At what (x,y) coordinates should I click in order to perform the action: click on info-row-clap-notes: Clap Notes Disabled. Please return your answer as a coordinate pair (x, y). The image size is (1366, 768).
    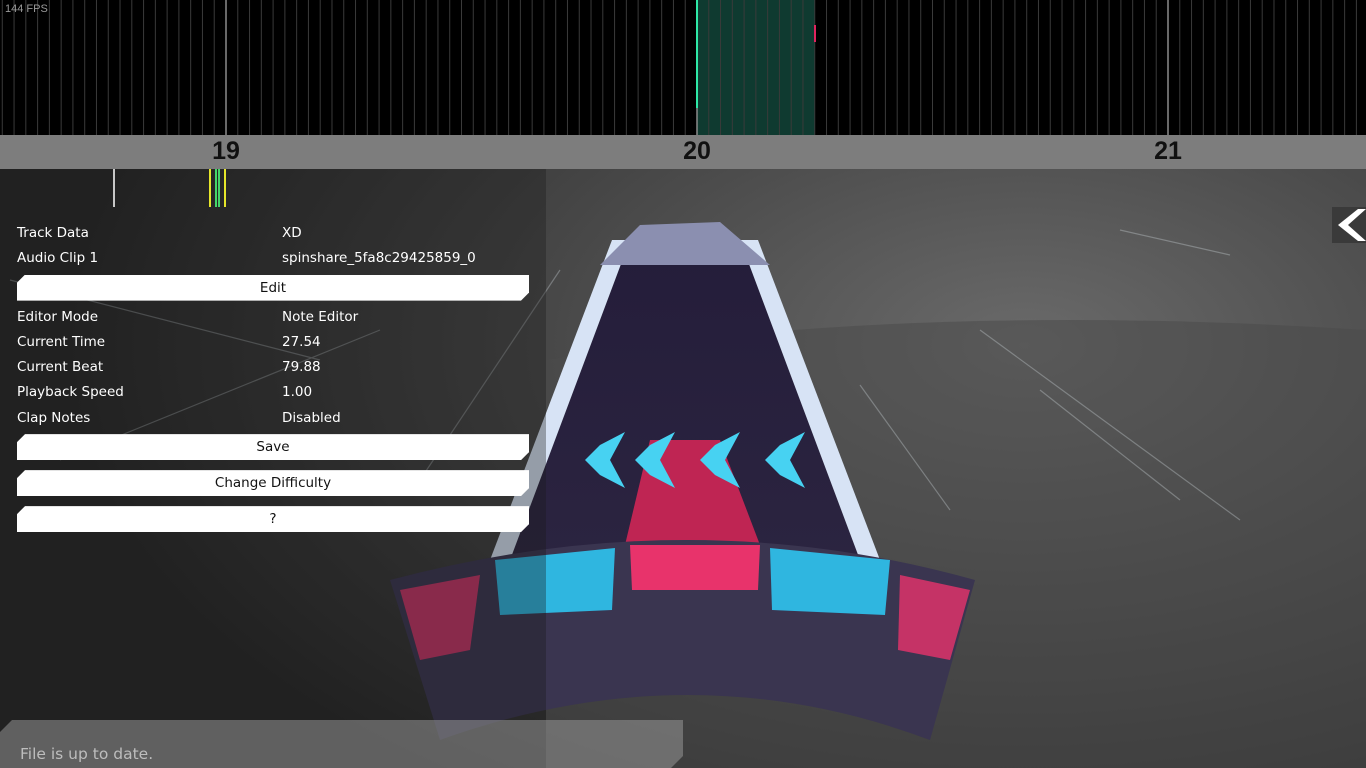
    Looking at the image, I should click on (273, 419).